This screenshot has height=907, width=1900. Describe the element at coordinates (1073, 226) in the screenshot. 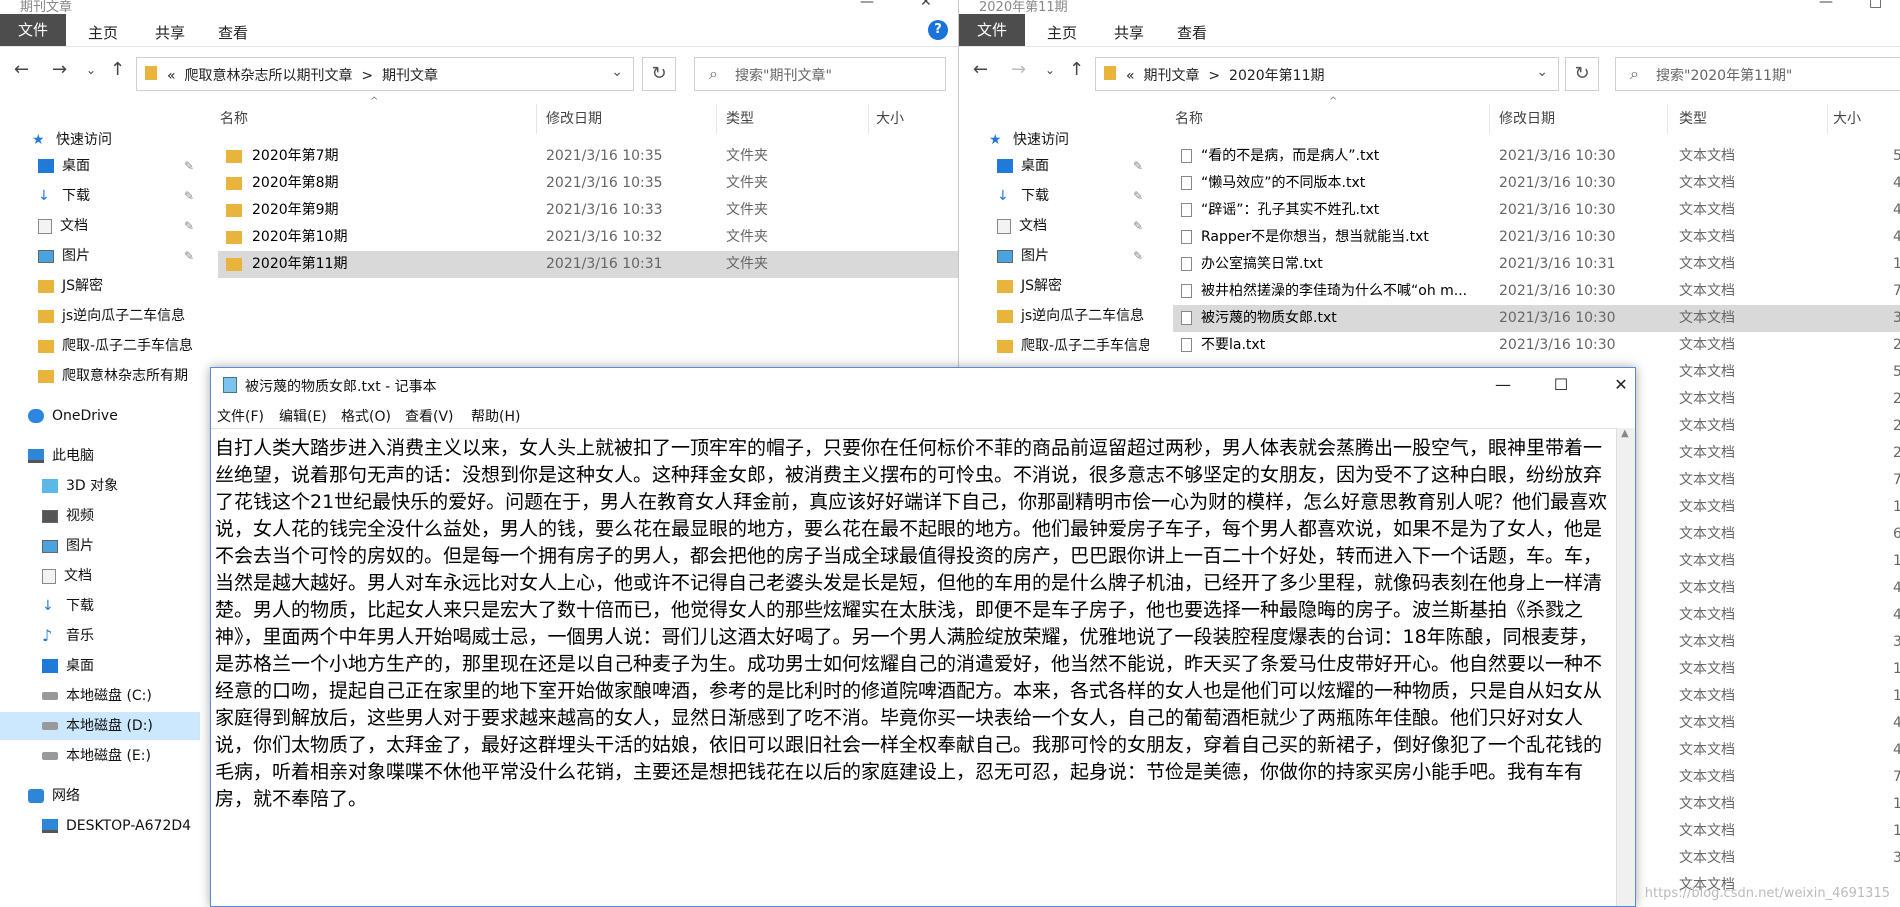

I see `nav-documents: 文档 ✎` at that location.